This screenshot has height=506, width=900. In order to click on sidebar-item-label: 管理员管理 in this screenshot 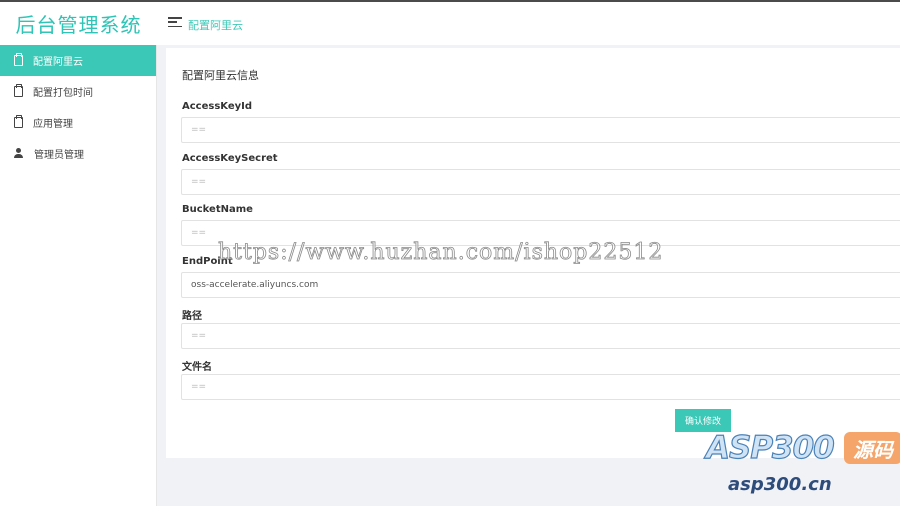, I will do `click(59, 155)`.